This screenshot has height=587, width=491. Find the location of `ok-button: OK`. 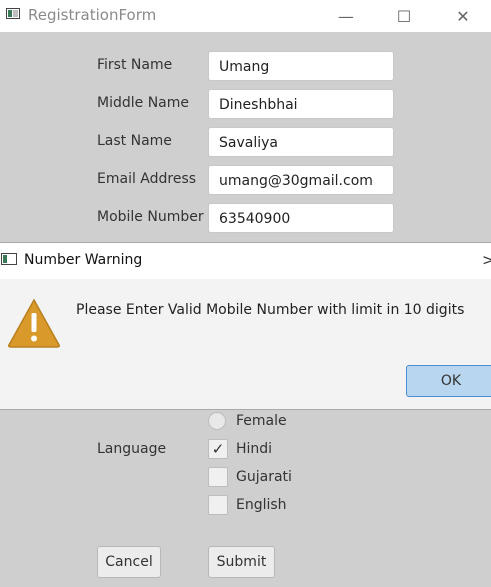

ok-button: OK is located at coordinates (448, 381).